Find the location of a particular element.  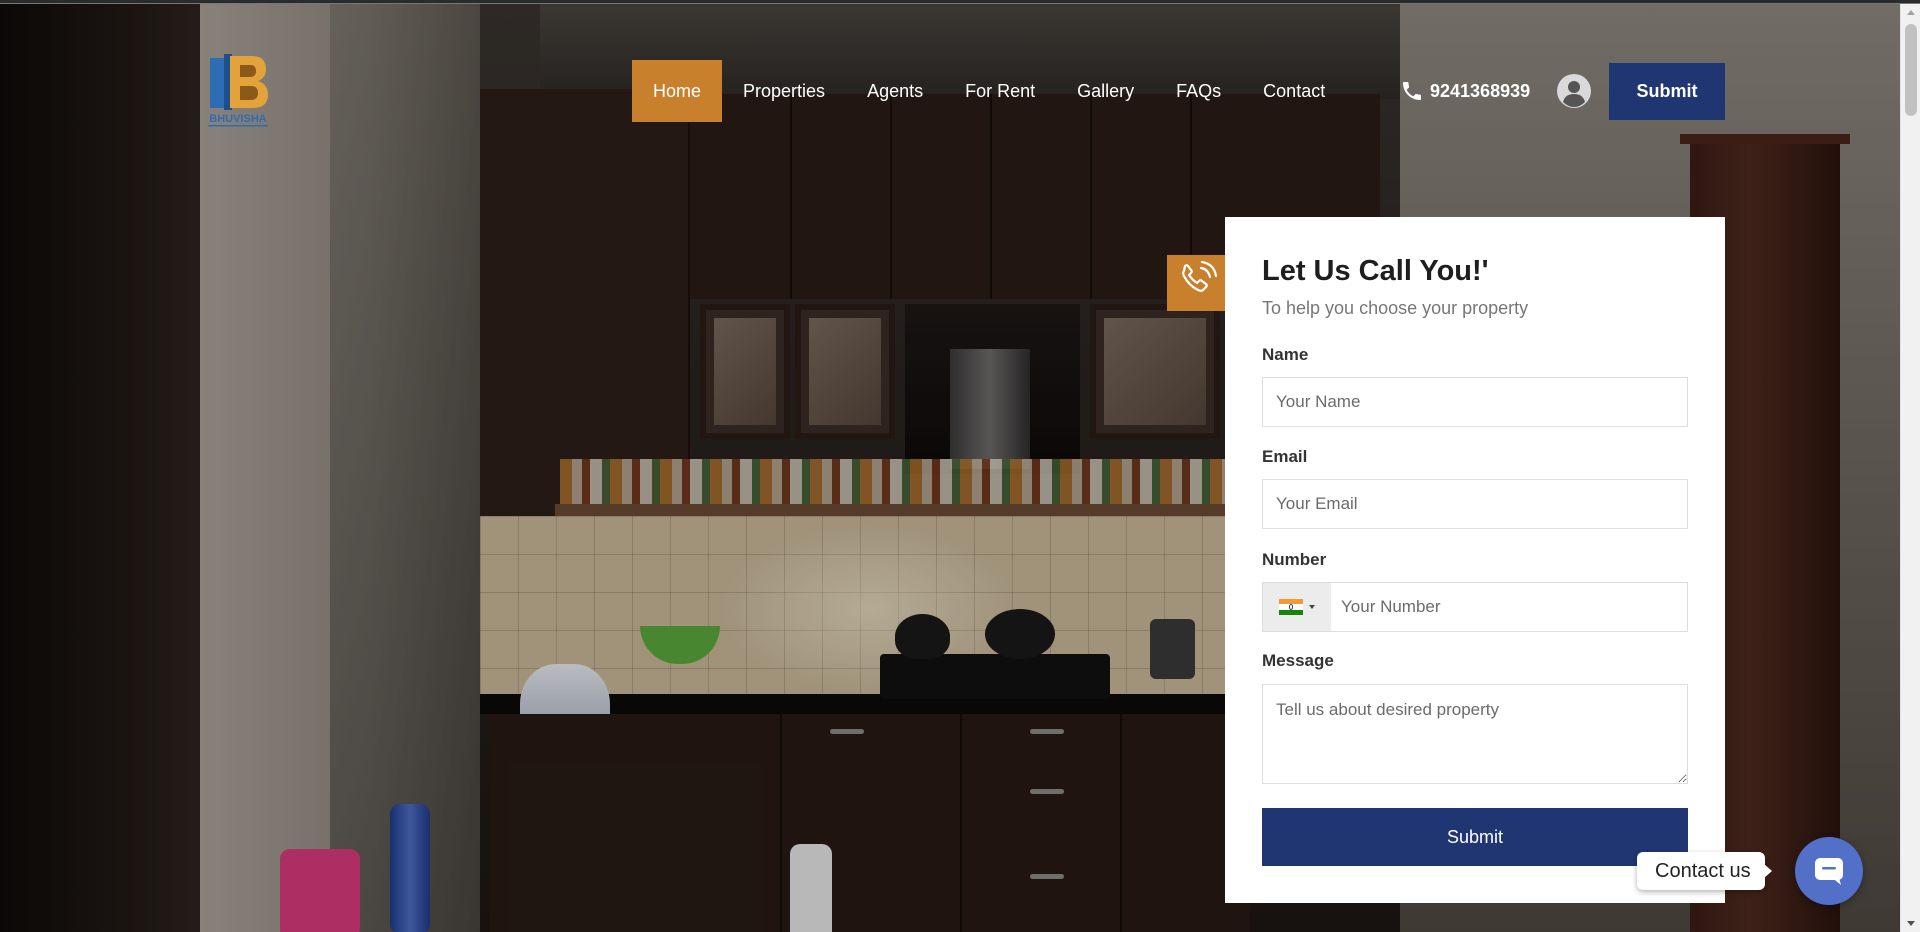

chevron-down-icon is located at coordinates (1312, 607).